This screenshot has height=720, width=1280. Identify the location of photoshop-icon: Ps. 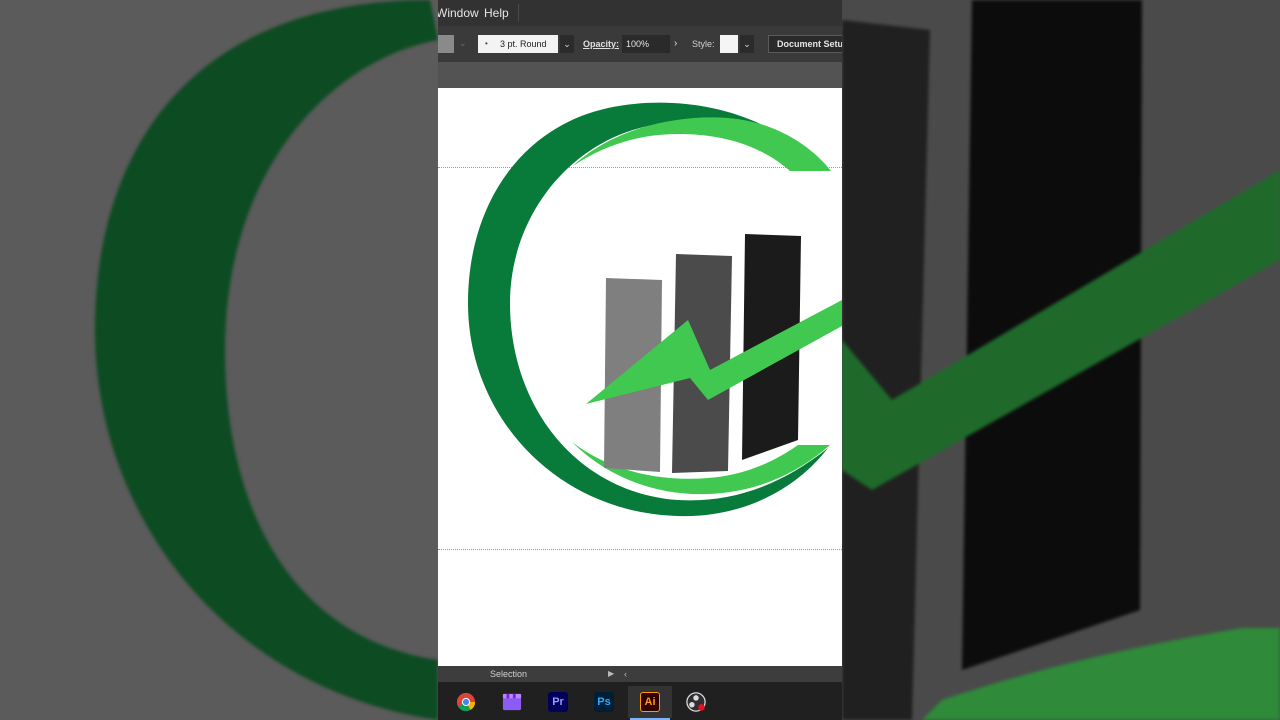
(604, 702).